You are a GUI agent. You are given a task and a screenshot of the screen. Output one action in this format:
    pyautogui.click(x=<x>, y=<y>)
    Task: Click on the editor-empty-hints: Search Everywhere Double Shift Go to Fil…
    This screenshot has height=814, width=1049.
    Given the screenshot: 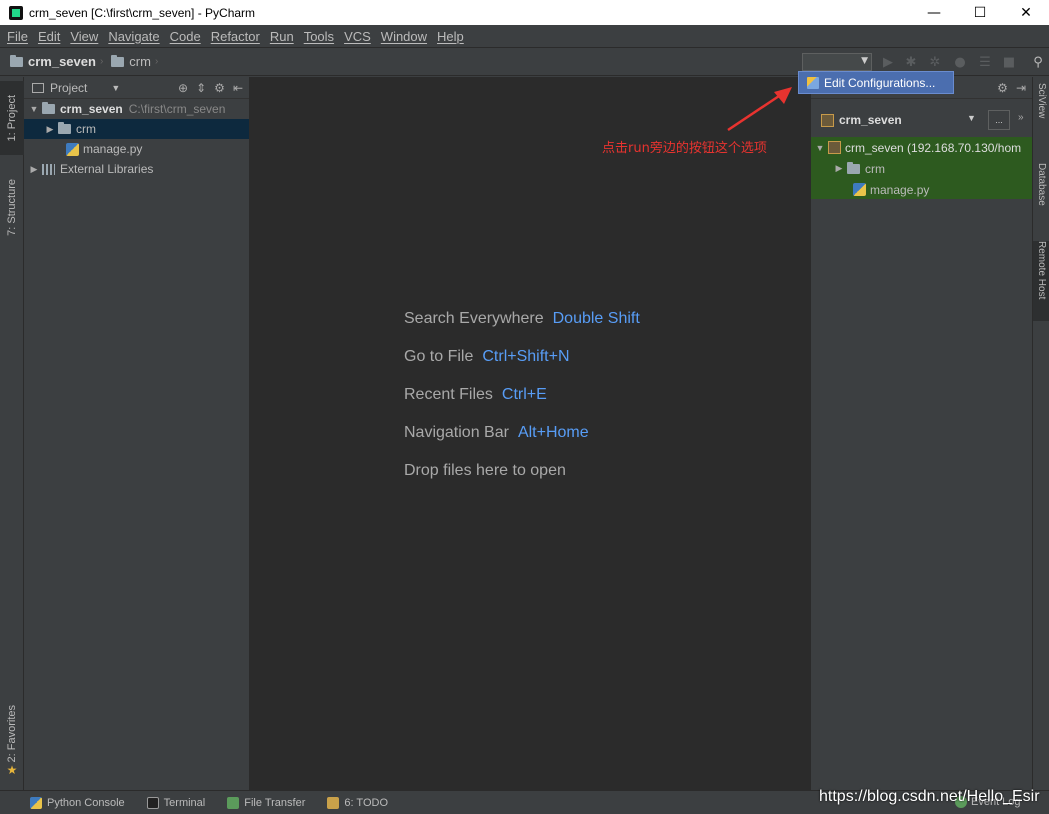 What is the action you would take?
    pyautogui.click(x=522, y=405)
    